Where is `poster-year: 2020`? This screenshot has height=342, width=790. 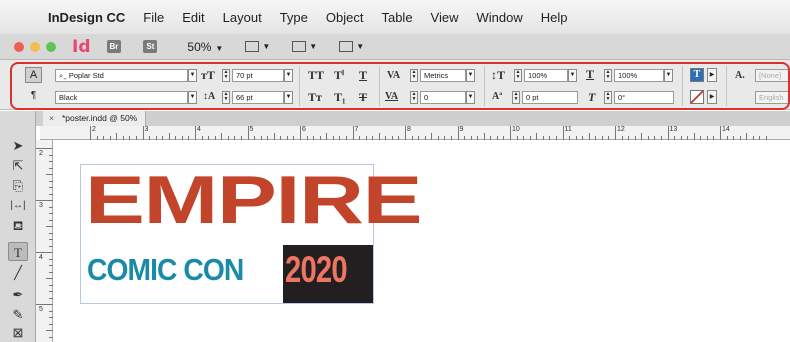
poster-year: 2020 is located at coordinates (316, 270).